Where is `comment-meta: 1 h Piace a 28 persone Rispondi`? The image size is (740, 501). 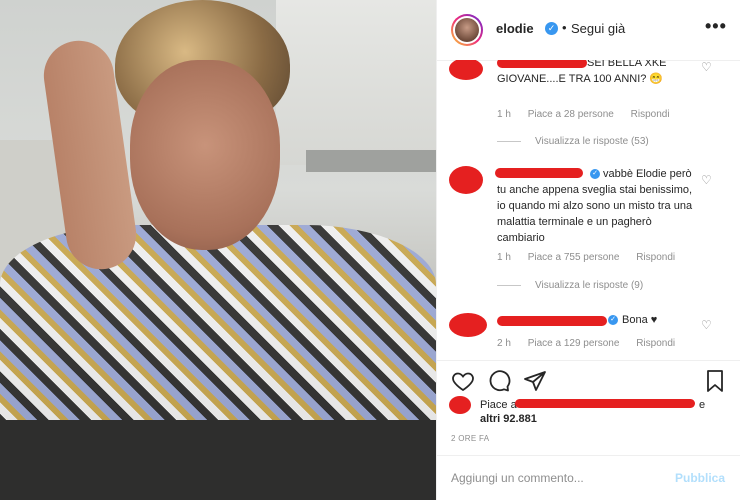
comment-meta: 1 h Piace a 28 persone Rispondi is located at coordinates (590, 114).